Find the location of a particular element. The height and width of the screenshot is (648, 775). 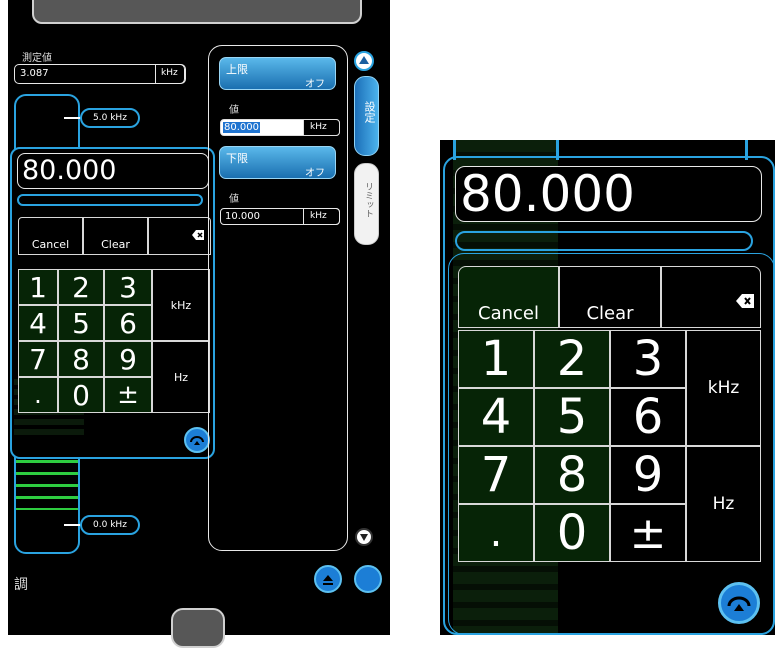

eject-button is located at coordinates (328, 579).